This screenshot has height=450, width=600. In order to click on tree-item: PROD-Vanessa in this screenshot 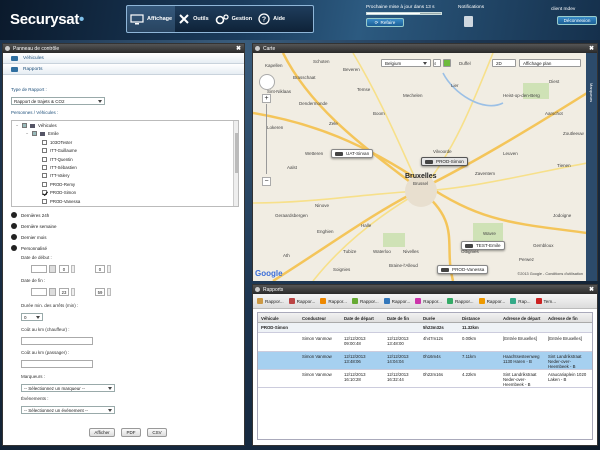, I will do `click(58, 201)`.